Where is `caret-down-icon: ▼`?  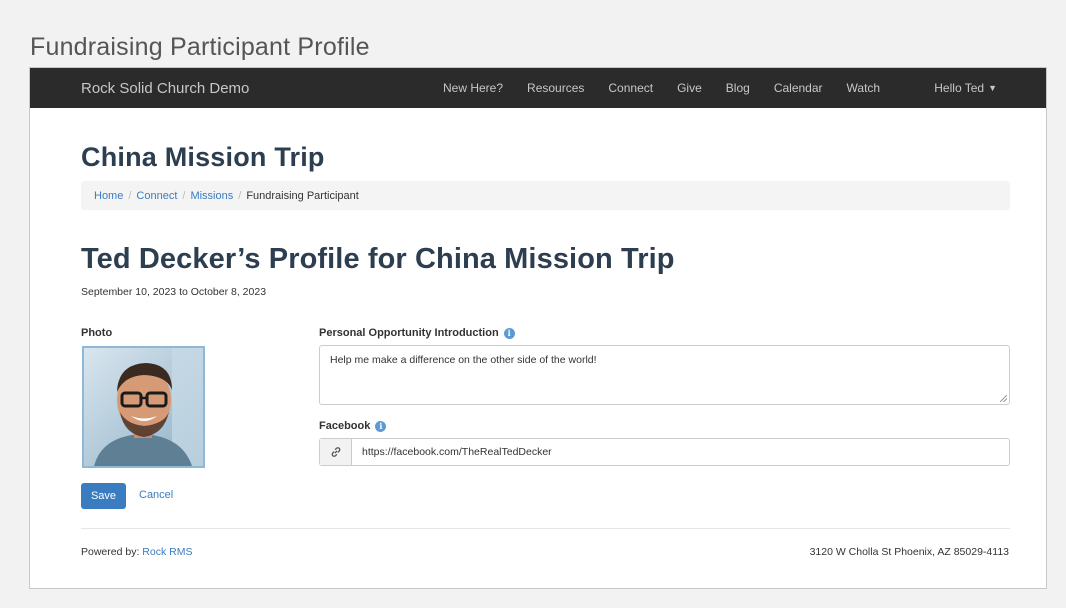 caret-down-icon: ▼ is located at coordinates (992, 88).